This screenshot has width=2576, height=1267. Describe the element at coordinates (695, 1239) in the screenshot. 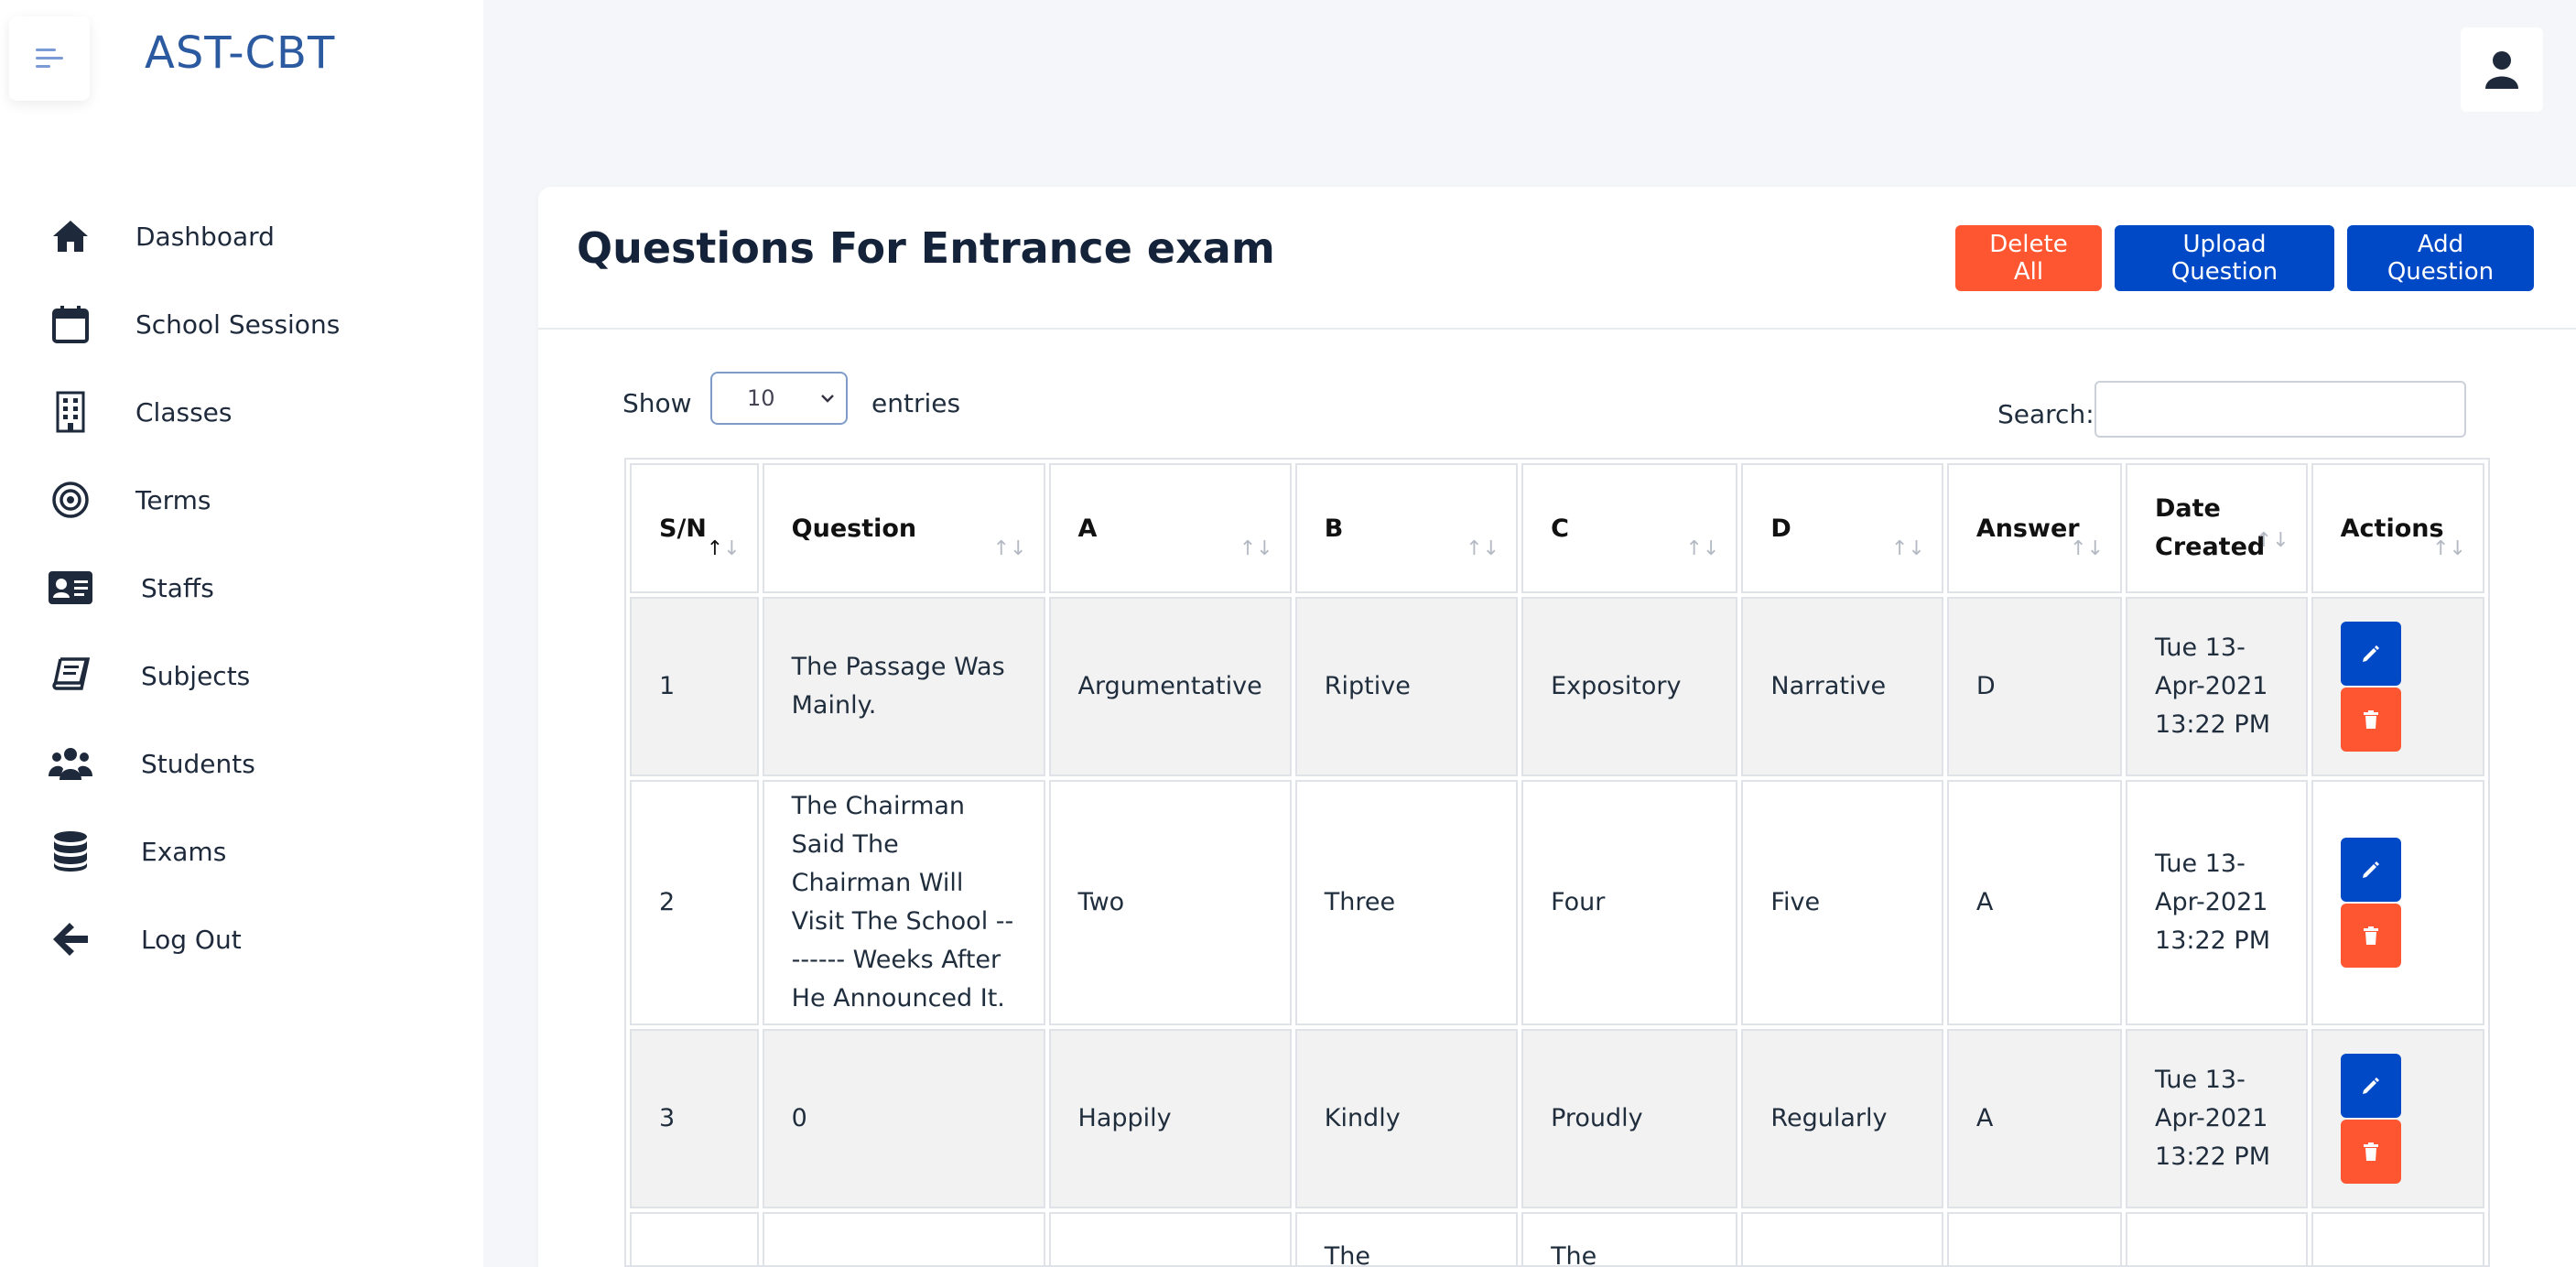

I see `cell-sn` at that location.